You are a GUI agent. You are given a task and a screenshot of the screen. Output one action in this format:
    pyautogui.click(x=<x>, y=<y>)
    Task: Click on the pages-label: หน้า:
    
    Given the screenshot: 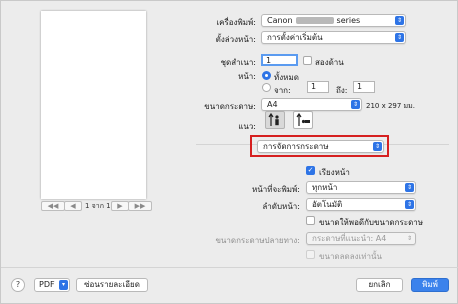 What is the action you would take?
    pyautogui.click(x=247, y=76)
    